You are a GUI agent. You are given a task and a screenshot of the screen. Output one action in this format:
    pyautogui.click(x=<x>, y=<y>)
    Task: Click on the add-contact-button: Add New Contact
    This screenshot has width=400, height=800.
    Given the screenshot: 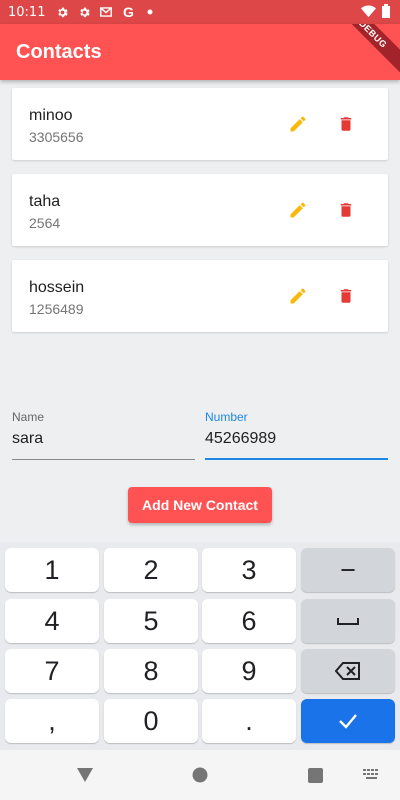 What is the action you would take?
    pyautogui.click(x=200, y=505)
    